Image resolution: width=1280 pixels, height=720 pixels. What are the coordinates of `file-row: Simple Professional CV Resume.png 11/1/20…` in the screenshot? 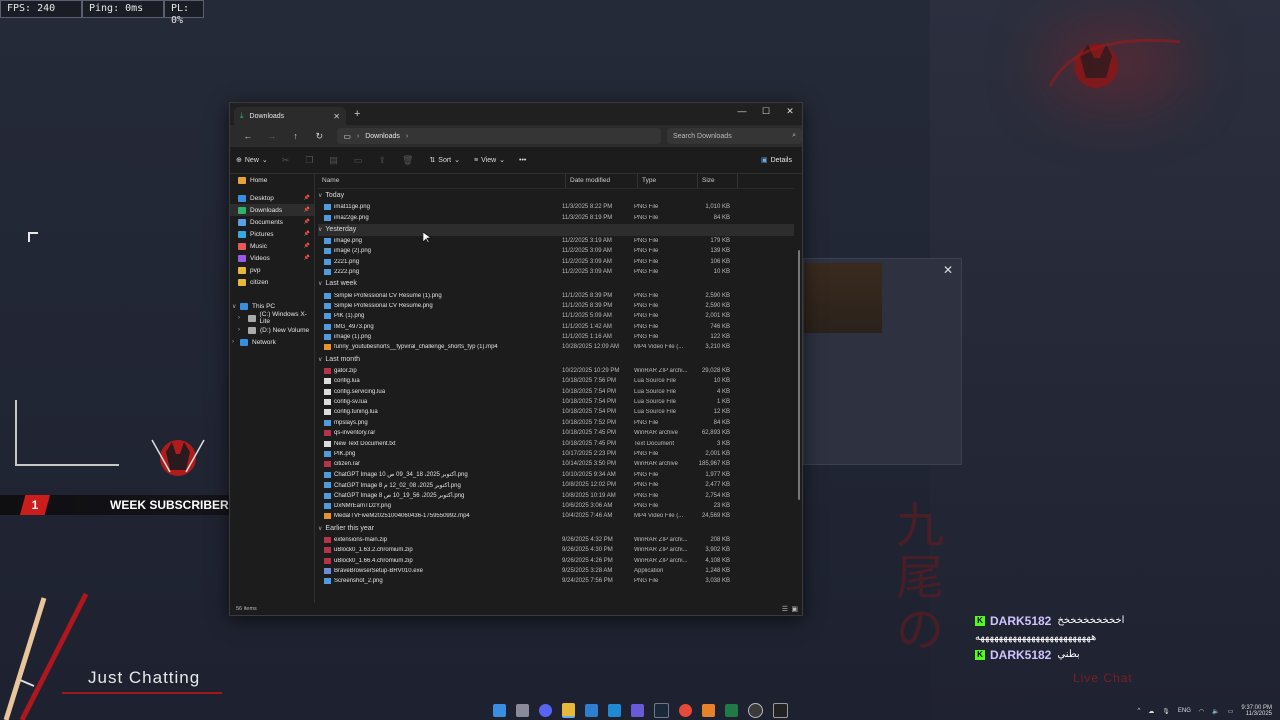 It's located at (556, 306).